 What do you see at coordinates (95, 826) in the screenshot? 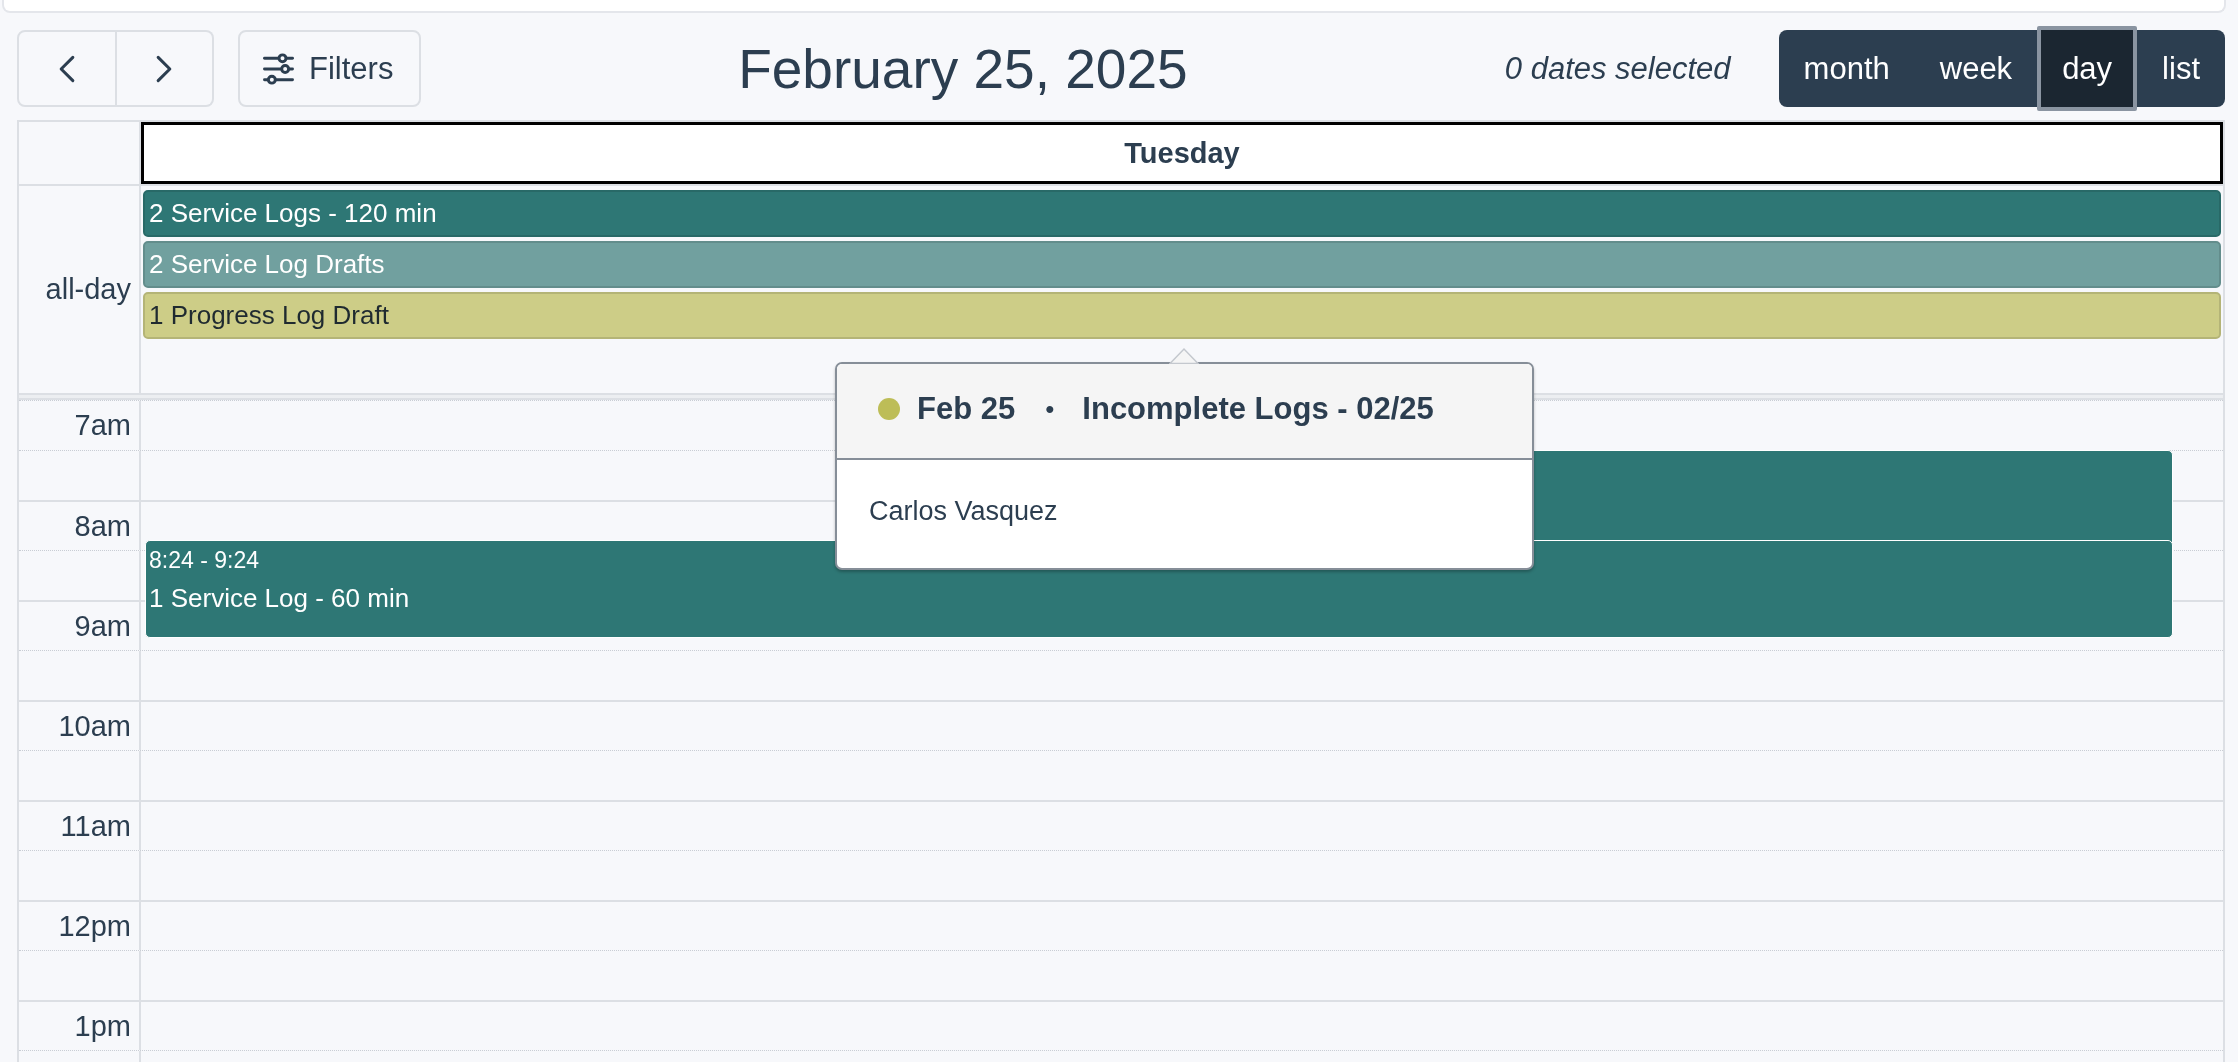
I see `time-label: 11am` at bounding box center [95, 826].